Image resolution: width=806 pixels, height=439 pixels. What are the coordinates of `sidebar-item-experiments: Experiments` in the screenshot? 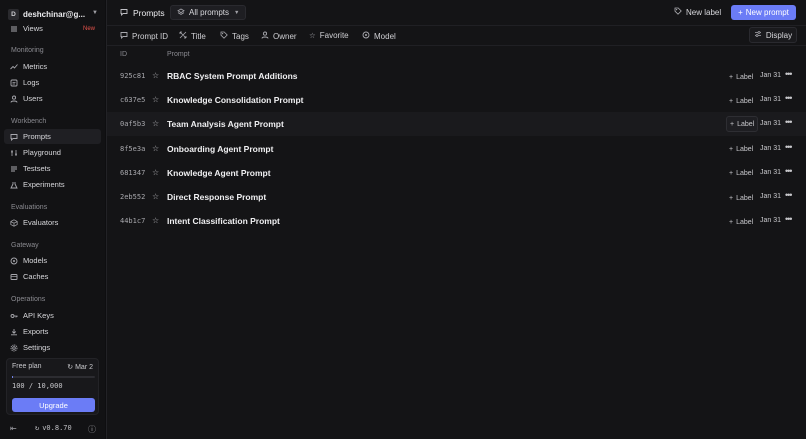 It's located at (52, 184).